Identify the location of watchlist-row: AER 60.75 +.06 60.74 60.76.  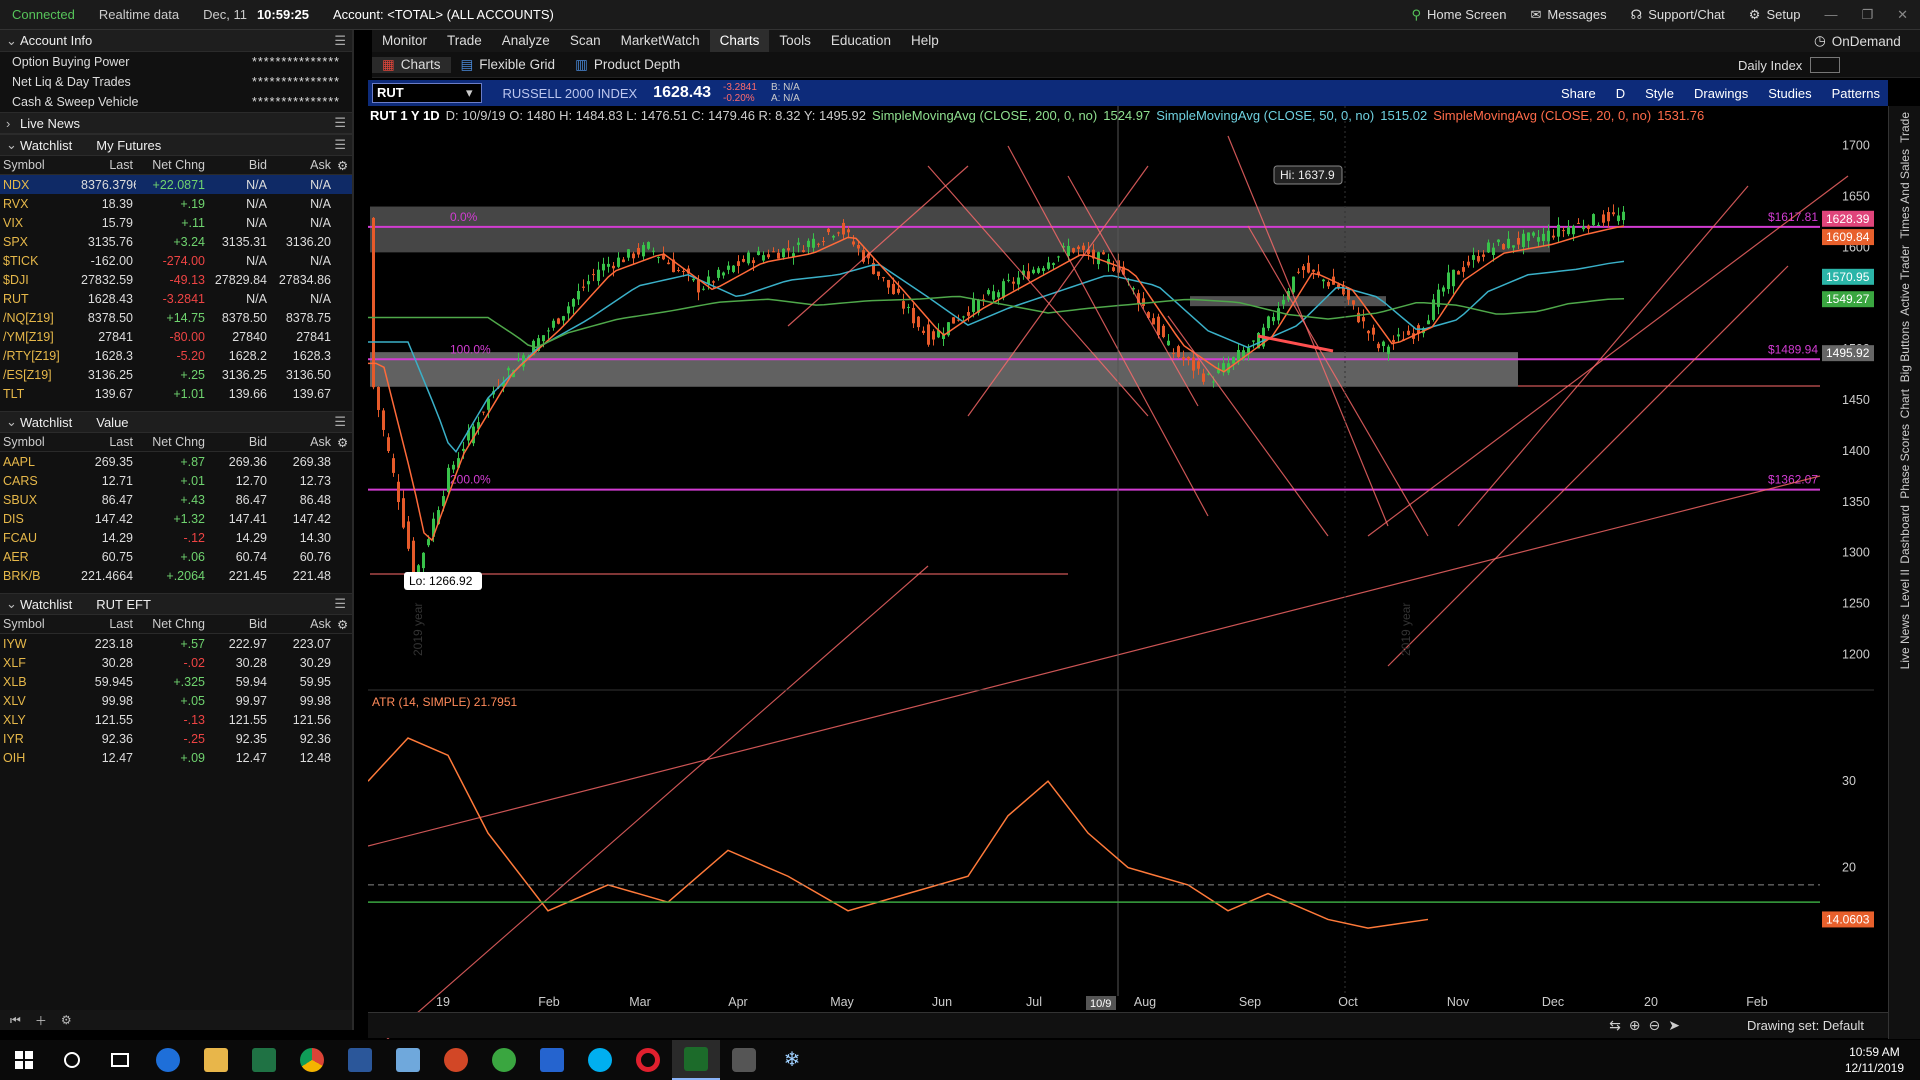
(176, 556).